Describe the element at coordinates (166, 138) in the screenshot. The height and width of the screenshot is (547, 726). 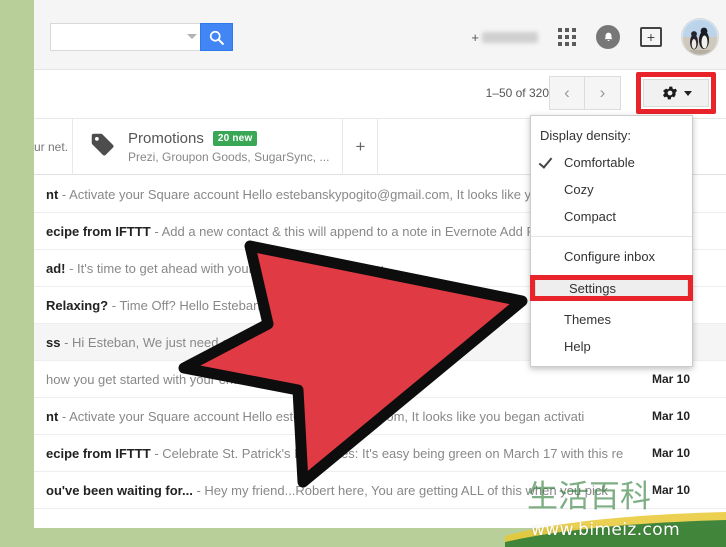
I see `tab-promotions-label: Promotions` at that location.